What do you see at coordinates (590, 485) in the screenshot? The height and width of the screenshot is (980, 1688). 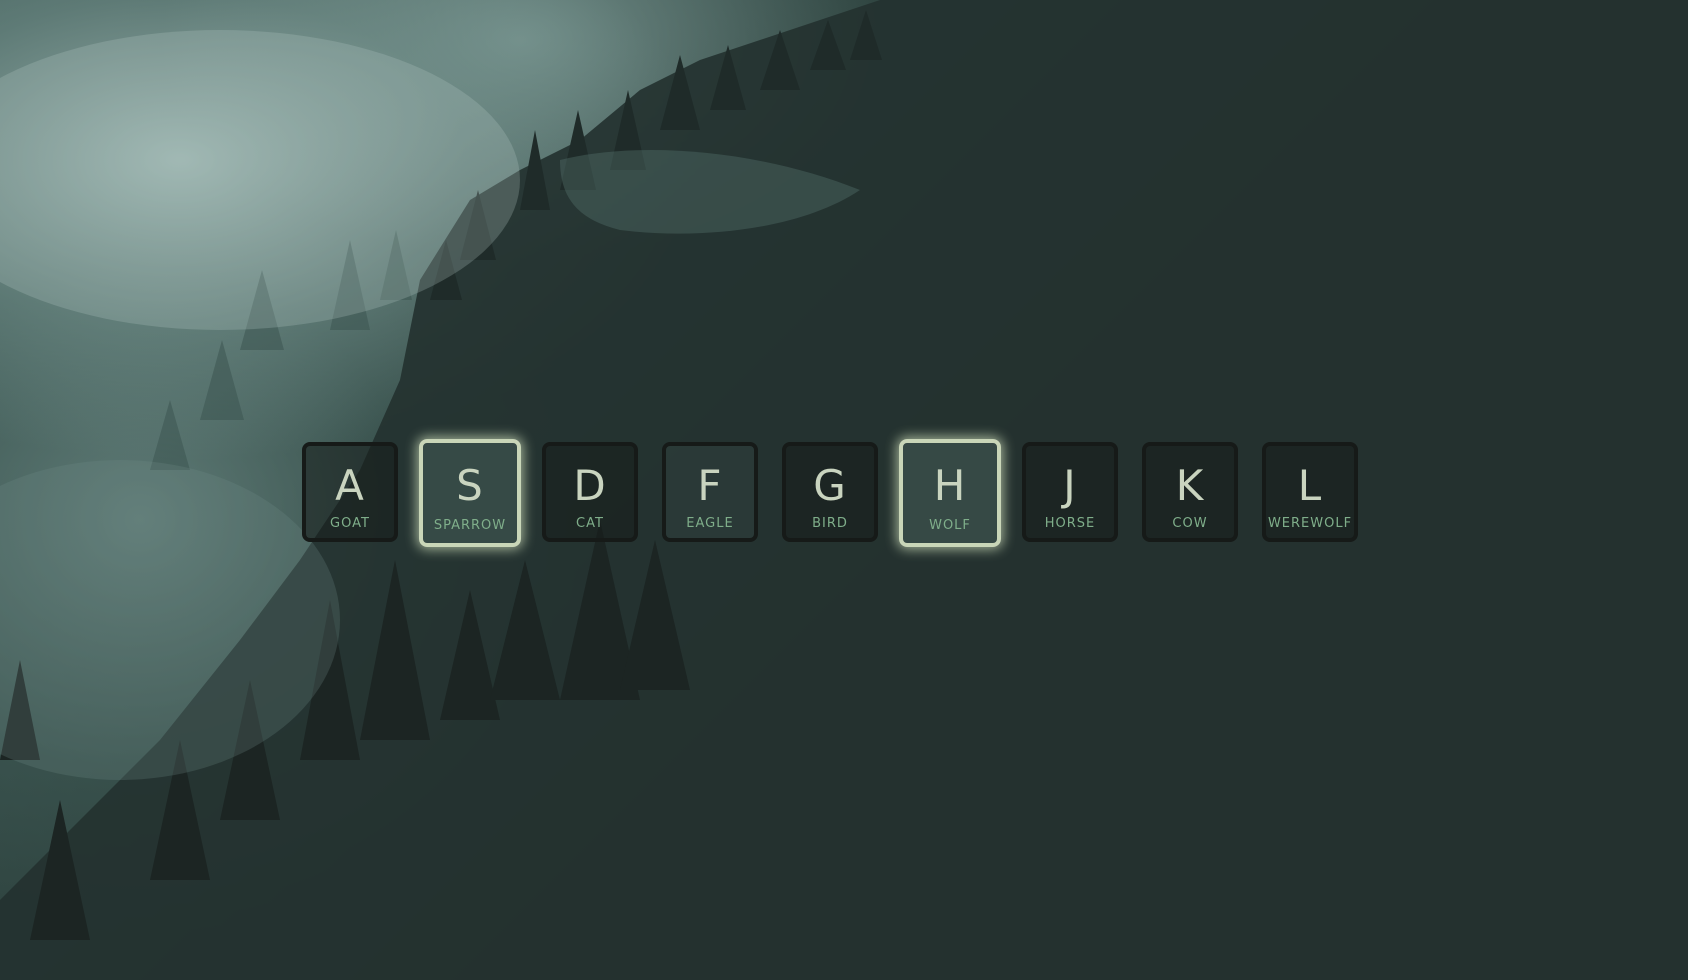 I see `key-letter: D` at bounding box center [590, 485].